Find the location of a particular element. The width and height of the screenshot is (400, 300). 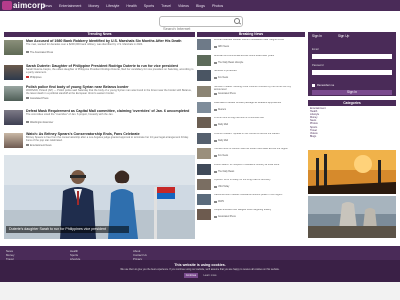

breaking-source: The Daily Beast is located at coordinates (224, 172).